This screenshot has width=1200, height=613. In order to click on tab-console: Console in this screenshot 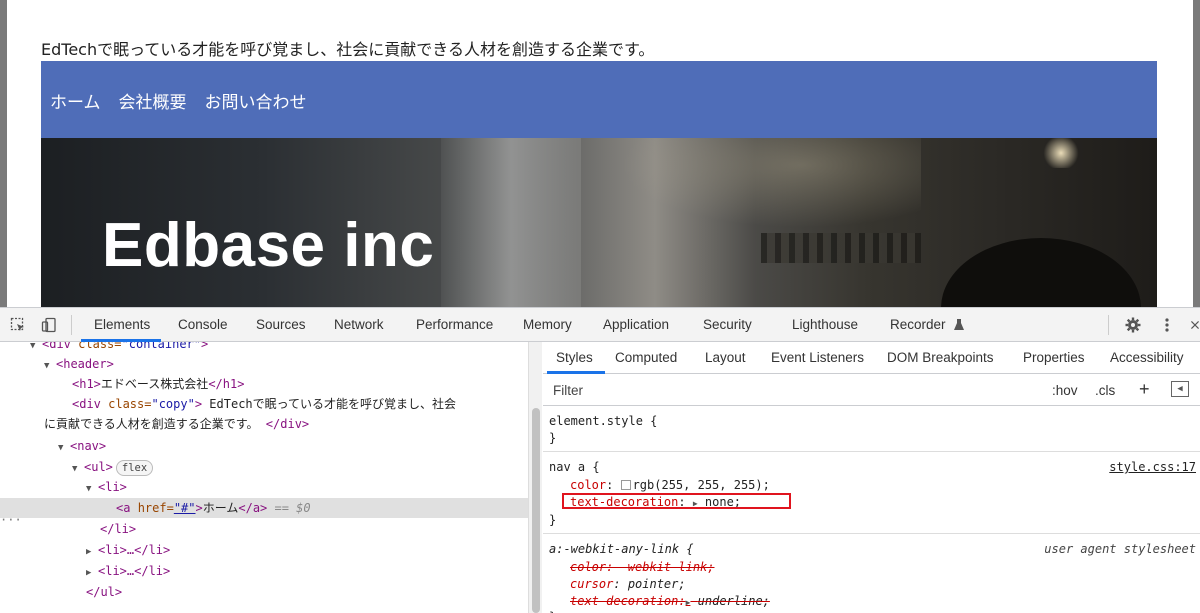, I will do `click(203, 324)`.